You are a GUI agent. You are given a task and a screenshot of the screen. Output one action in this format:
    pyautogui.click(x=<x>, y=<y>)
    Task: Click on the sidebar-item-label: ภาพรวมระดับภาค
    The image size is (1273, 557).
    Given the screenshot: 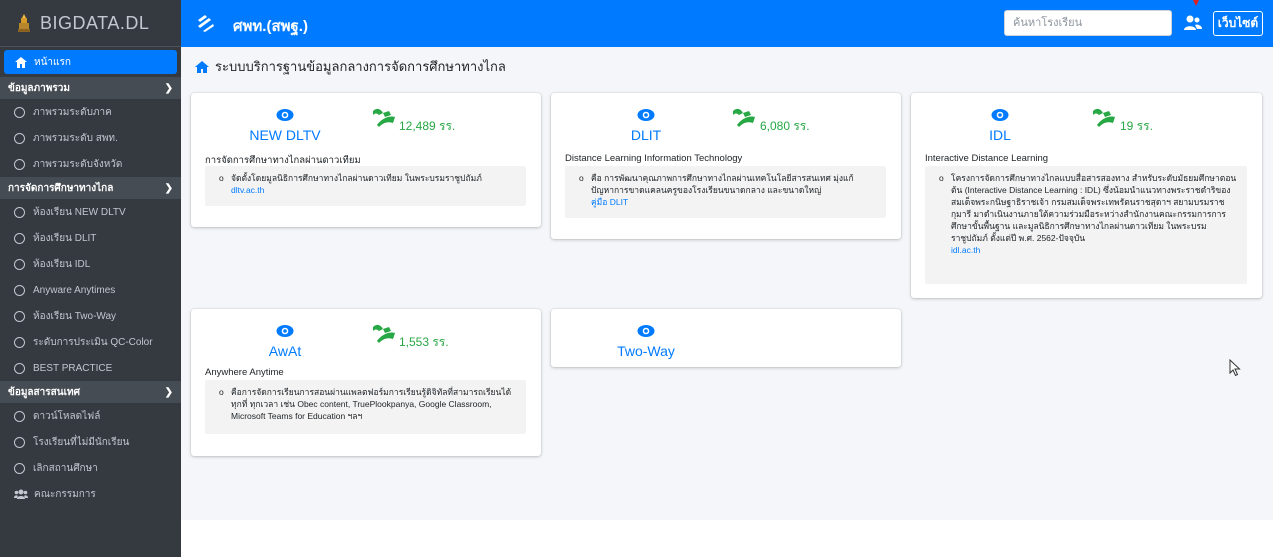 What is the action you would take?
    pyautogui.click(x=72, y=112)
    